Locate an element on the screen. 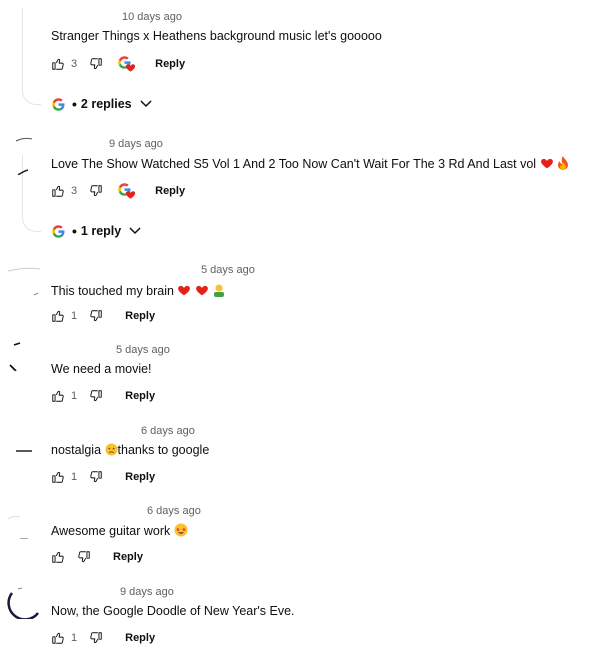 The height and width of the screenshot is (655, 593). person-emoji is located at coordinates (219, 290).